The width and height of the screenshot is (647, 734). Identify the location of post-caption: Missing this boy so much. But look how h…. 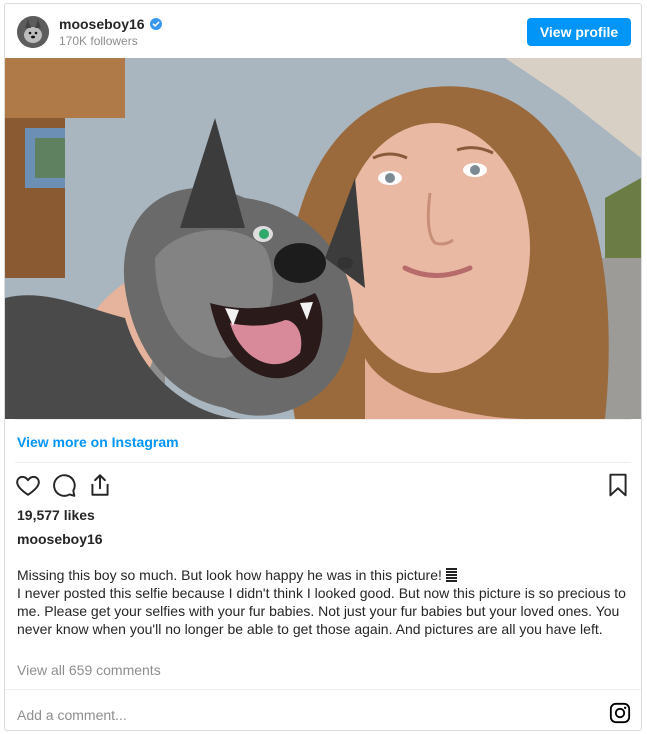
(323, 602).